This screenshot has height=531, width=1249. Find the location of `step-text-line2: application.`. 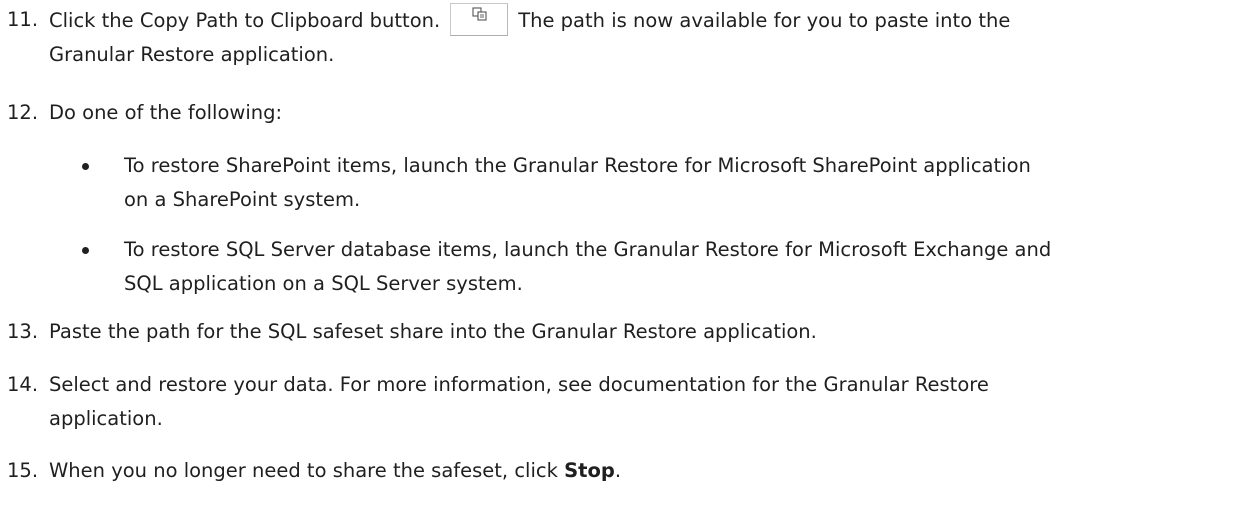

step-text-line2: application. is located at coordinates (106, 418).